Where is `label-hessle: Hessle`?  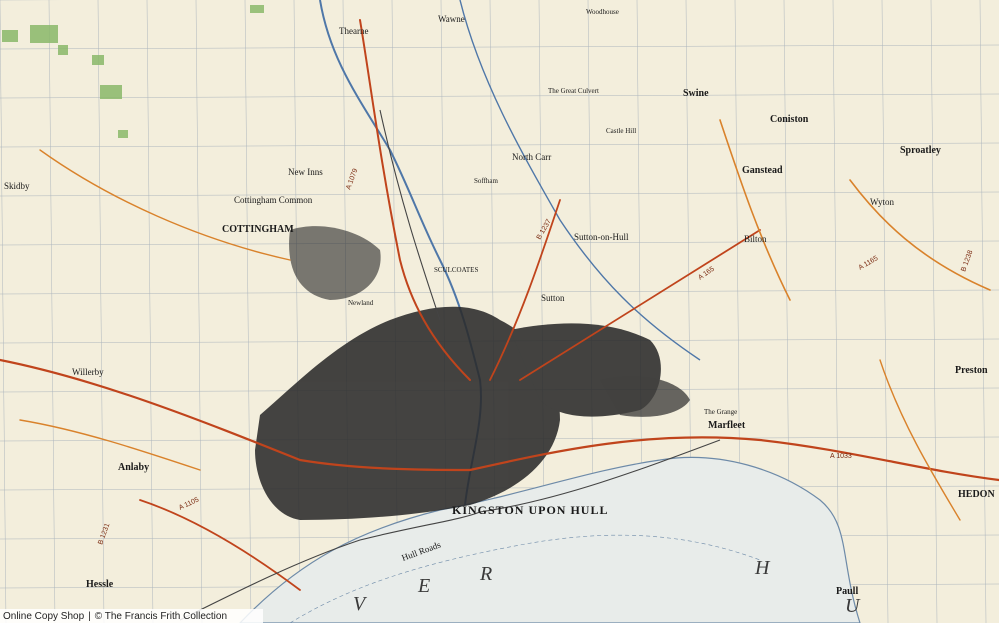
label-hessle: Hessle is located at coordinates (100, 584).